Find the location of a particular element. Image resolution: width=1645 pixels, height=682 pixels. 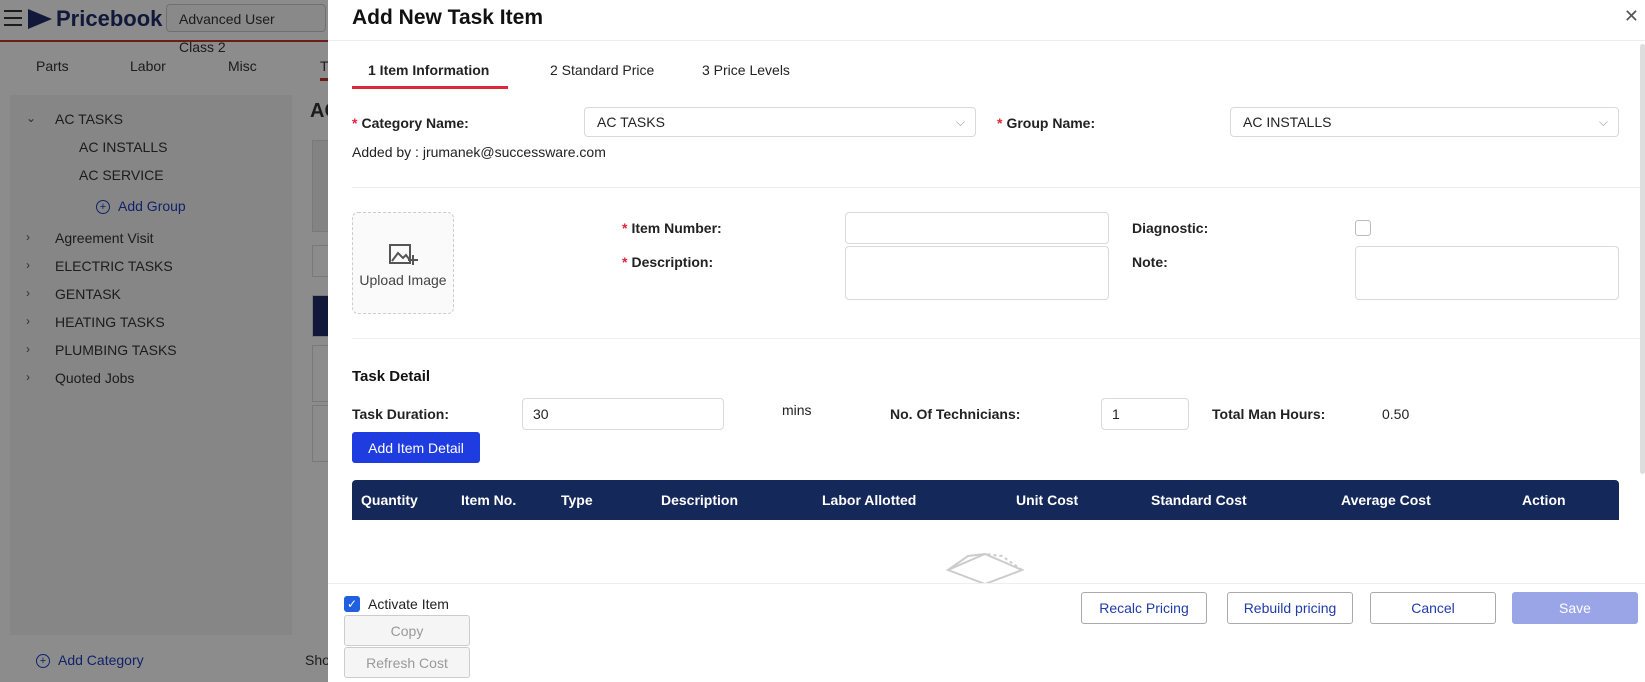

note-label-text: Note is located at coordinates (1148, 262).